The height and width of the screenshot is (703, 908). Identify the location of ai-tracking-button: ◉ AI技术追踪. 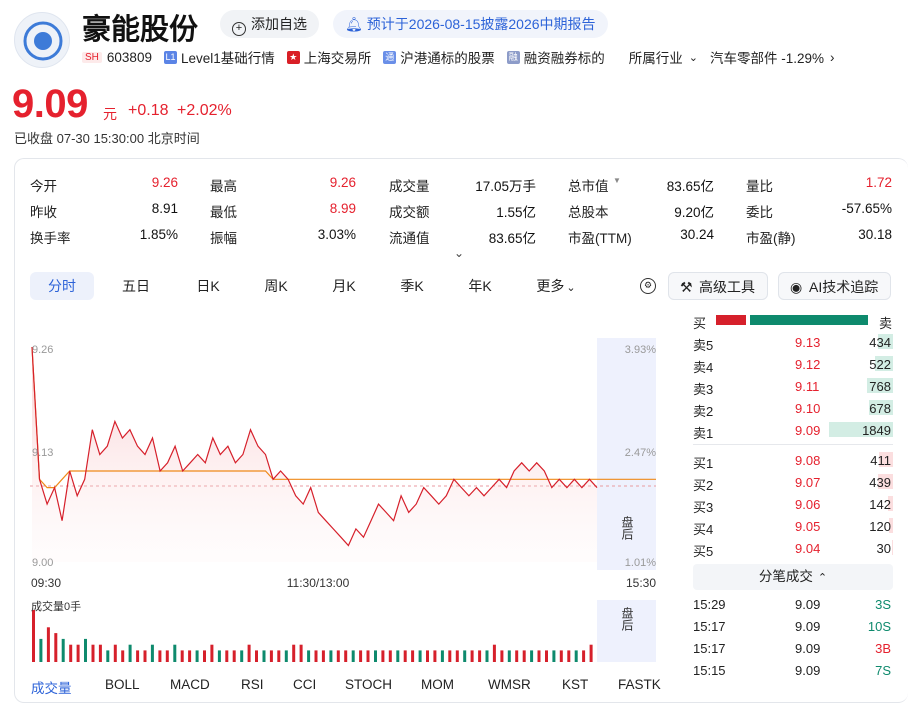
(835, 286).